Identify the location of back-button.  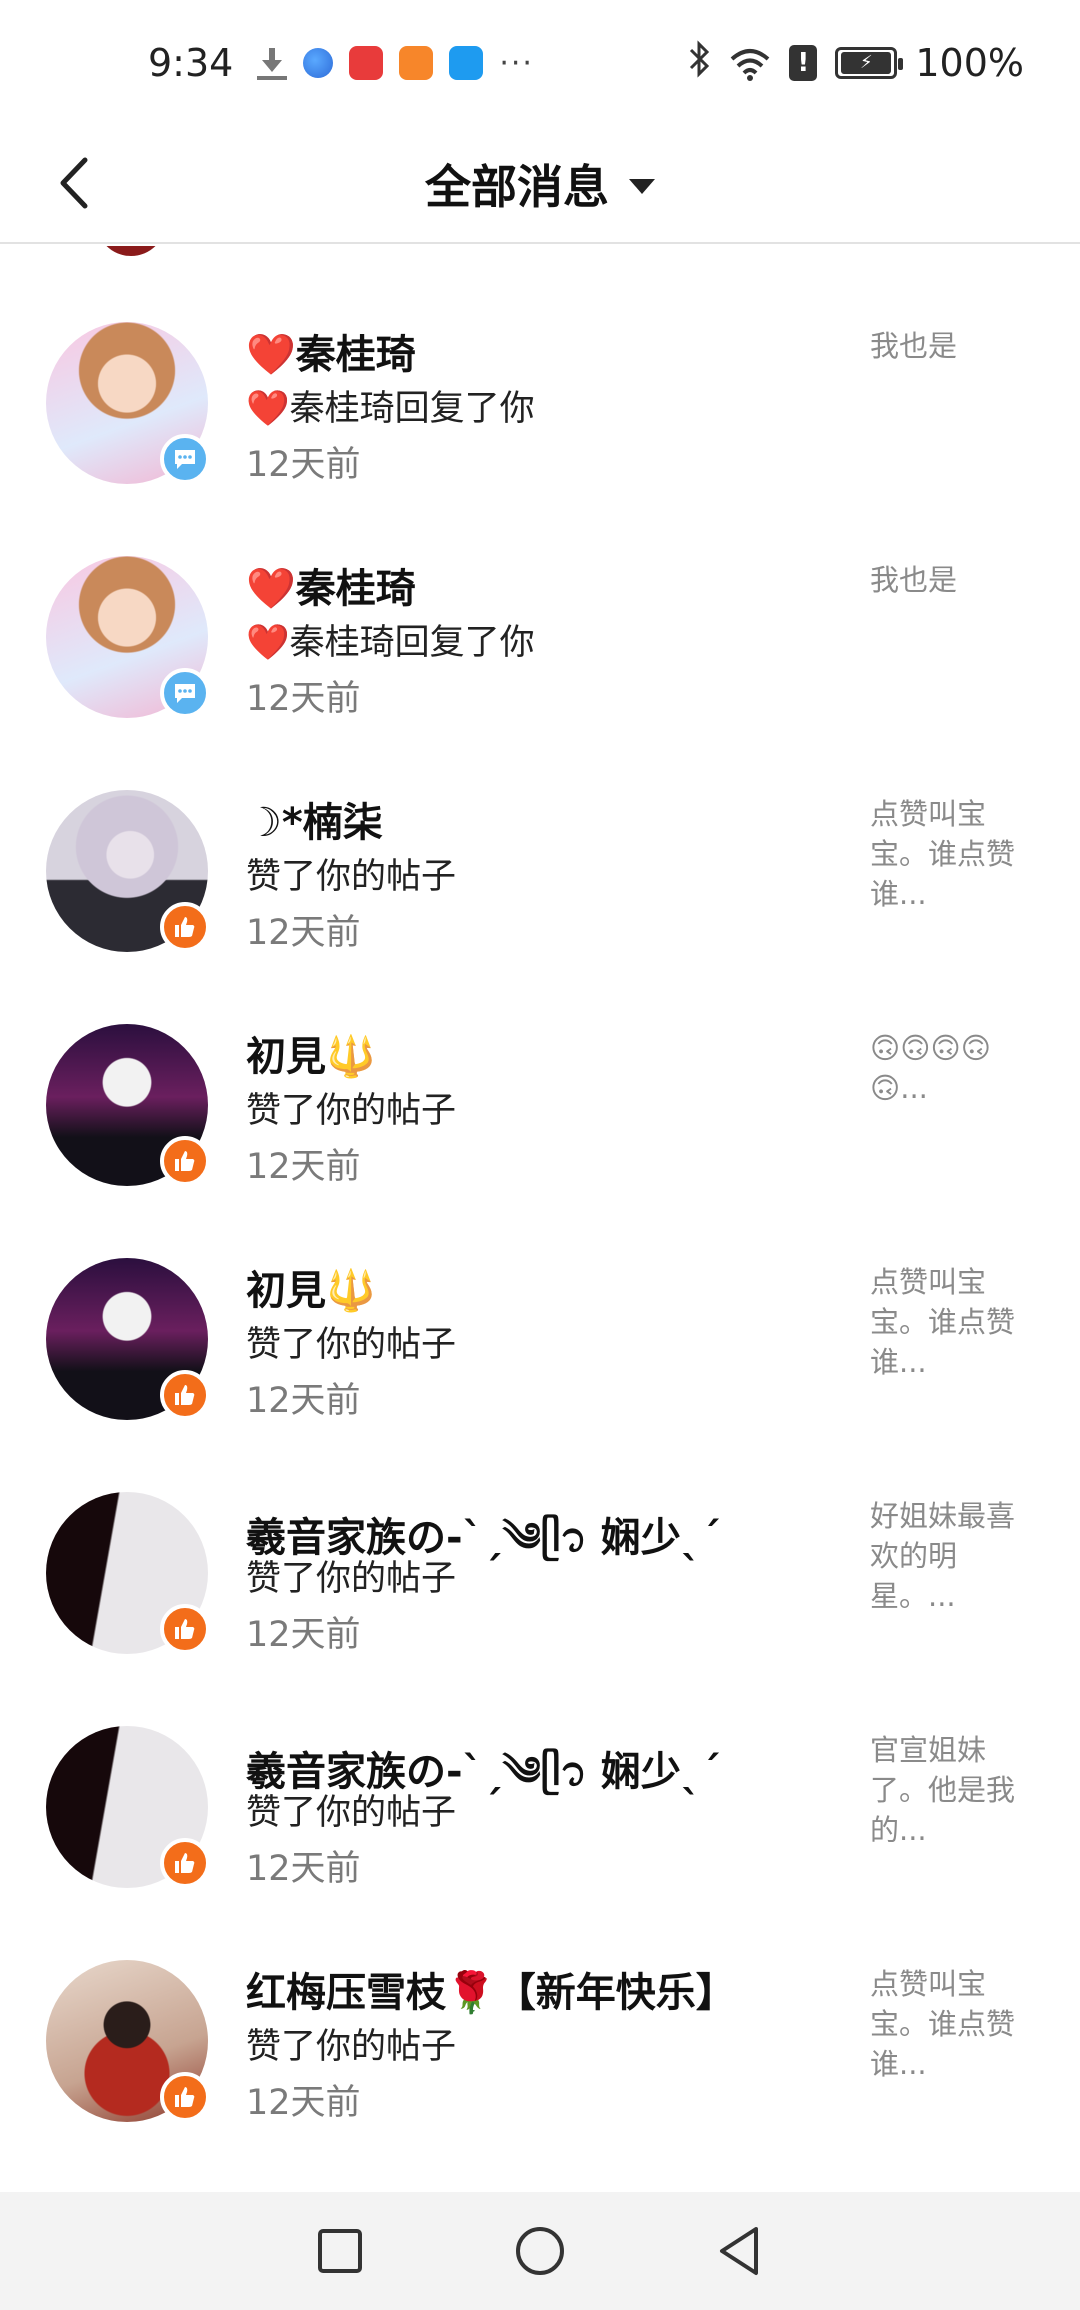
(75, 183).